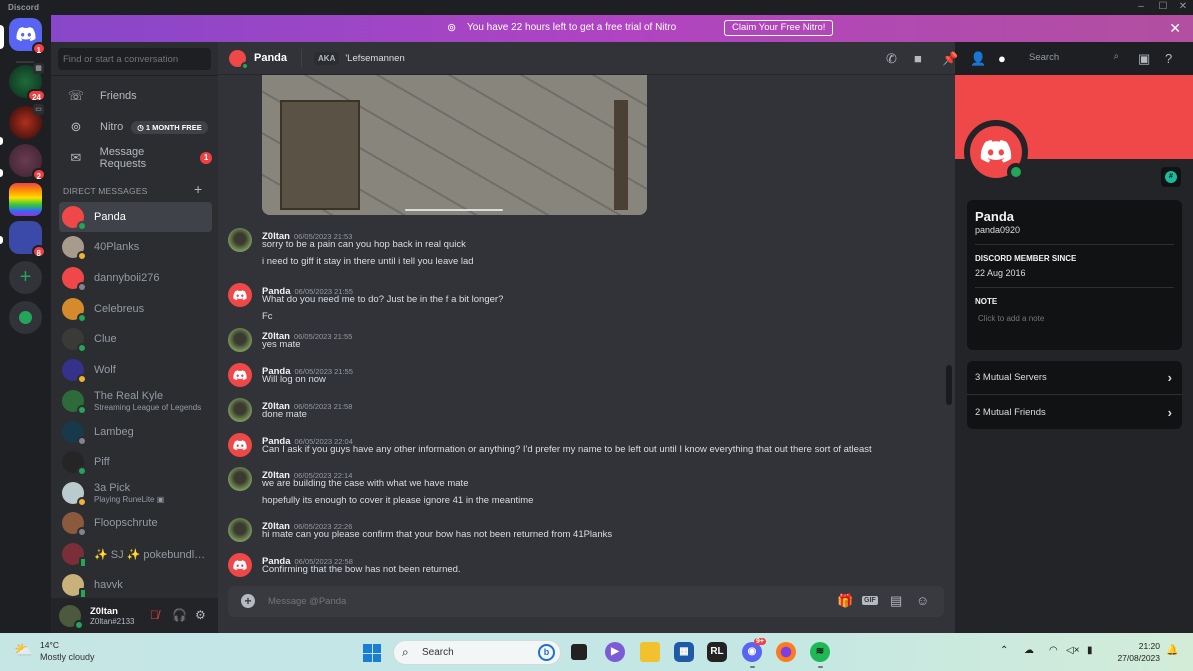 The width and height of the screenshot is (1193, 671). What do you see at coordinates (950, 59) in the screenshot?
I see `pin-icon: 📌` at bounding box center [950, 59].